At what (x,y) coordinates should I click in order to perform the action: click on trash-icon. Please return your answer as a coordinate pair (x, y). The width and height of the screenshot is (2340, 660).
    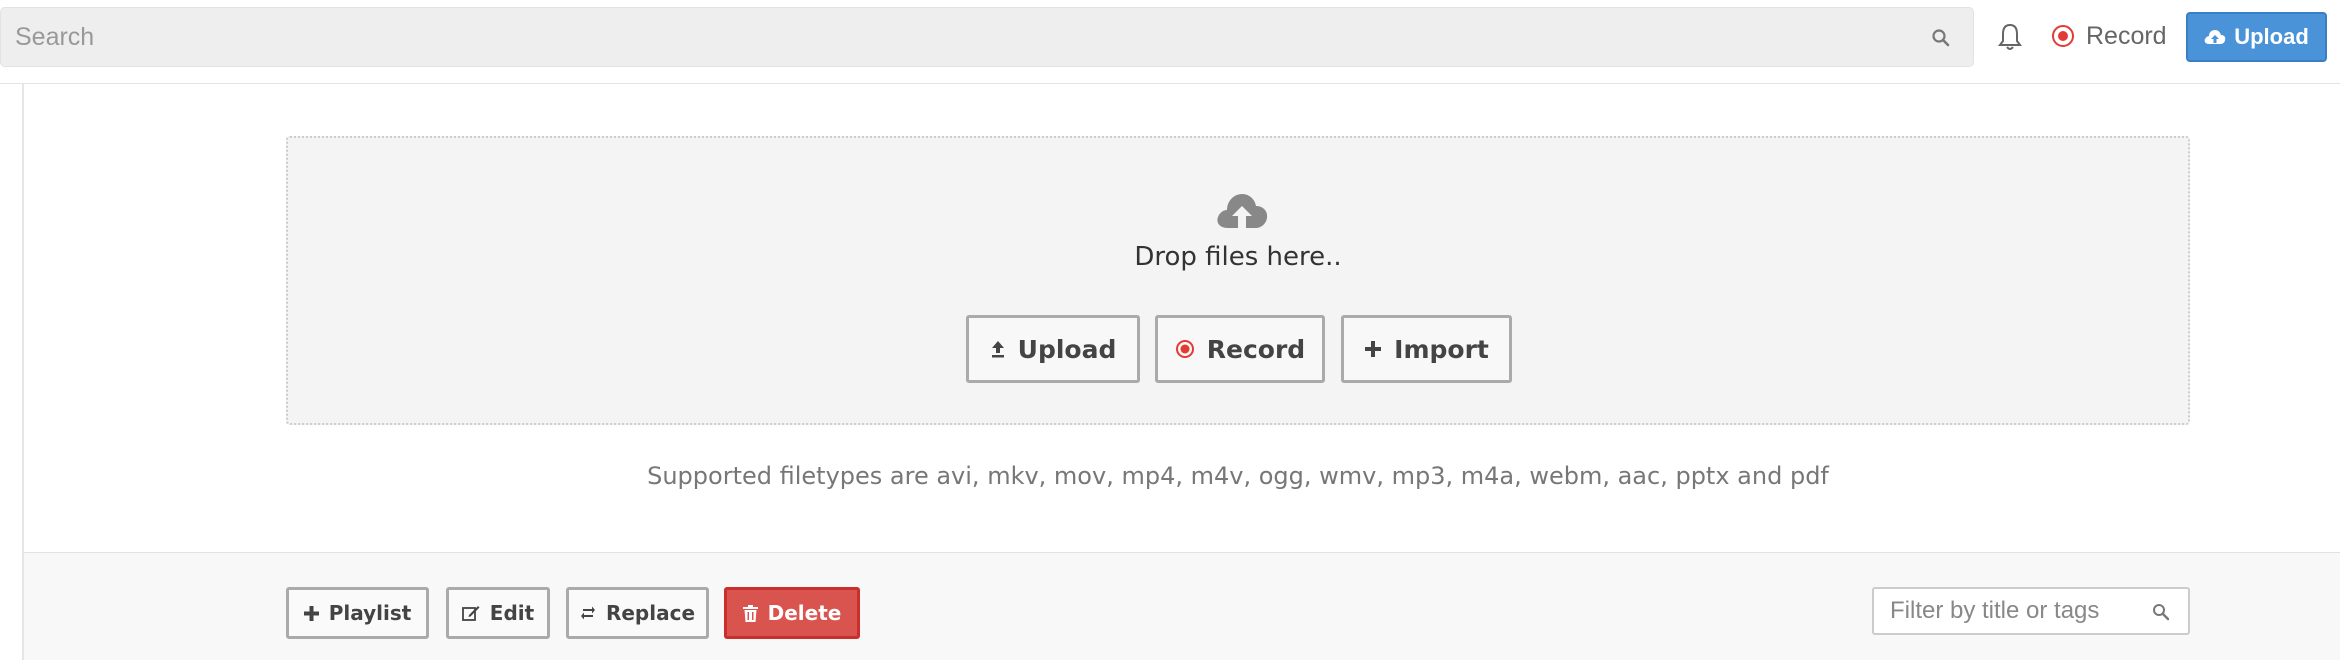
    Looking at the image, I should click on (750, 613).